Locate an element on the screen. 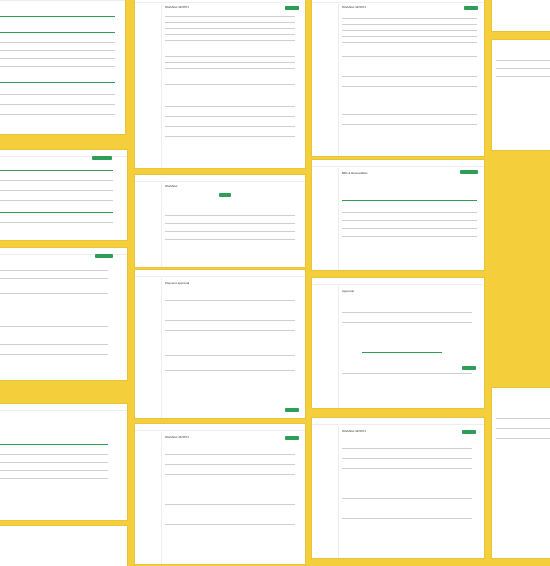 The image size is (550, 566). card-p-title: Workflow 44/3671 is located at coordinates (354, 431).